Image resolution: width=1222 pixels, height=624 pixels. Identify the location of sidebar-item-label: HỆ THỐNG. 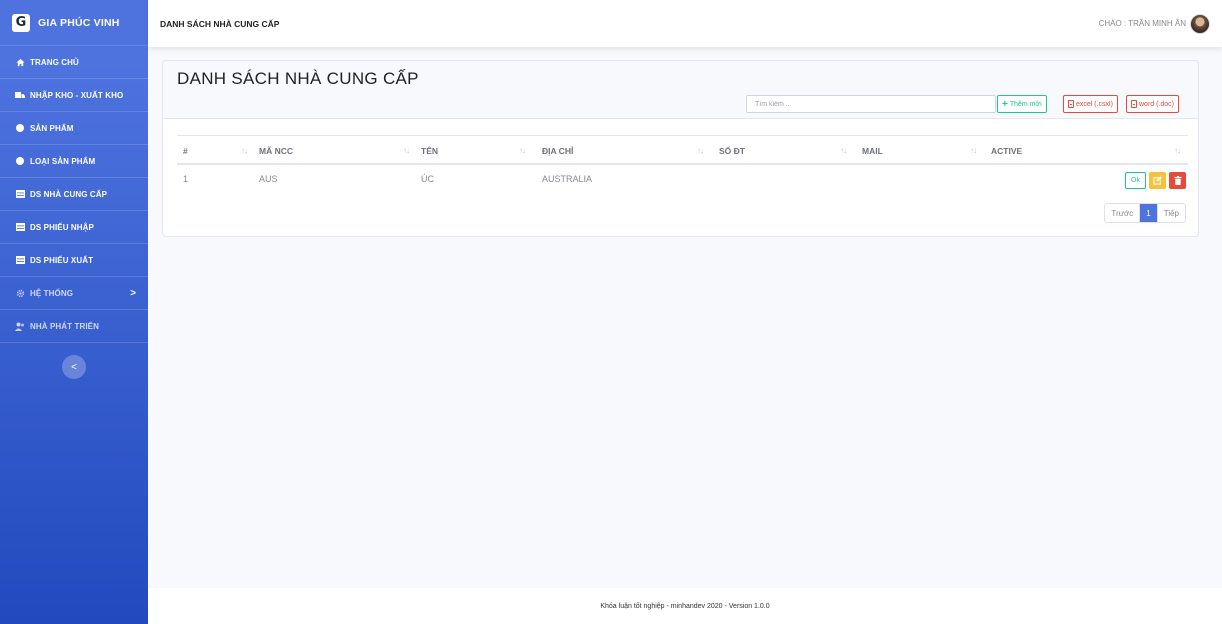
(52, 293).